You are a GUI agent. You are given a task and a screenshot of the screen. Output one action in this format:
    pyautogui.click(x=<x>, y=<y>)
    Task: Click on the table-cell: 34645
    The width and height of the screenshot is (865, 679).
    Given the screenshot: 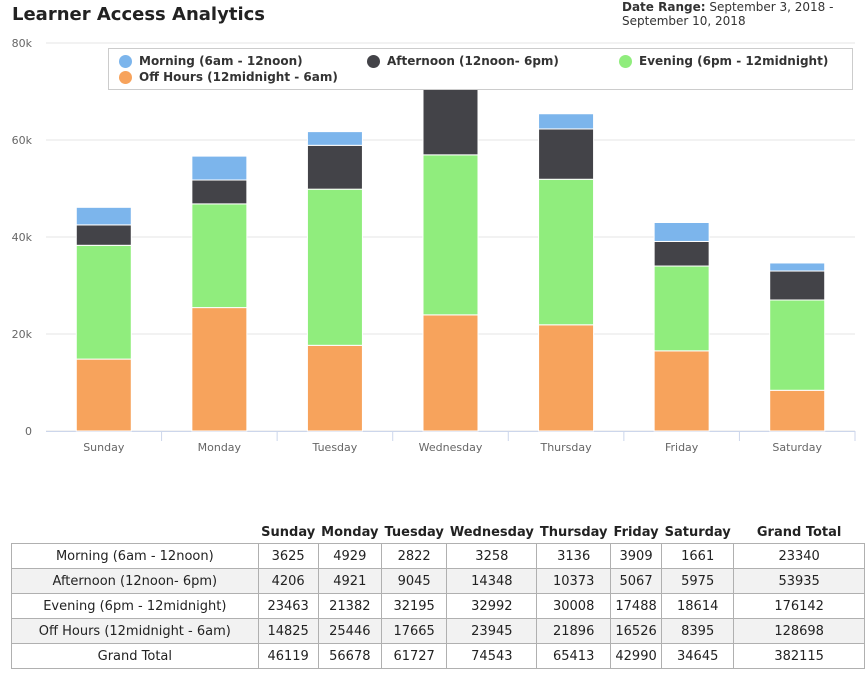 What is the action you would take?
    pyautogui.click(x=698, y=656)
    